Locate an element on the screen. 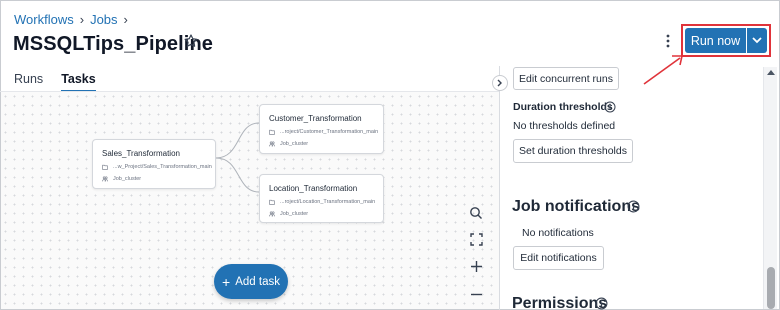 This screenshot has width=780, height=310. collapse-panel-button is located at coordinates (500, 83).